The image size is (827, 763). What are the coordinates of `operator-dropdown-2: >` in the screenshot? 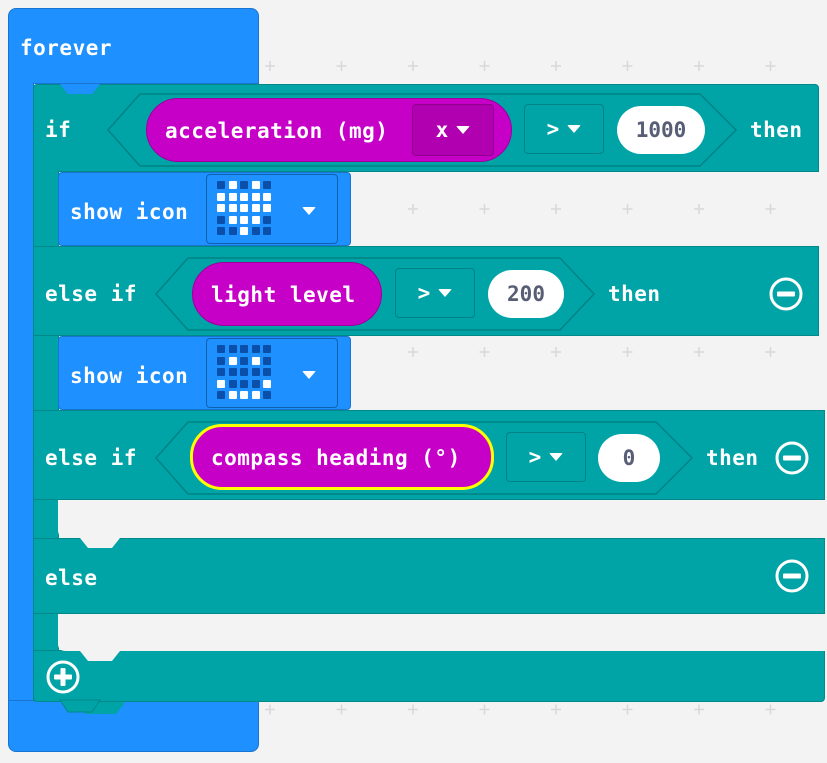 It's located at (435, 293).